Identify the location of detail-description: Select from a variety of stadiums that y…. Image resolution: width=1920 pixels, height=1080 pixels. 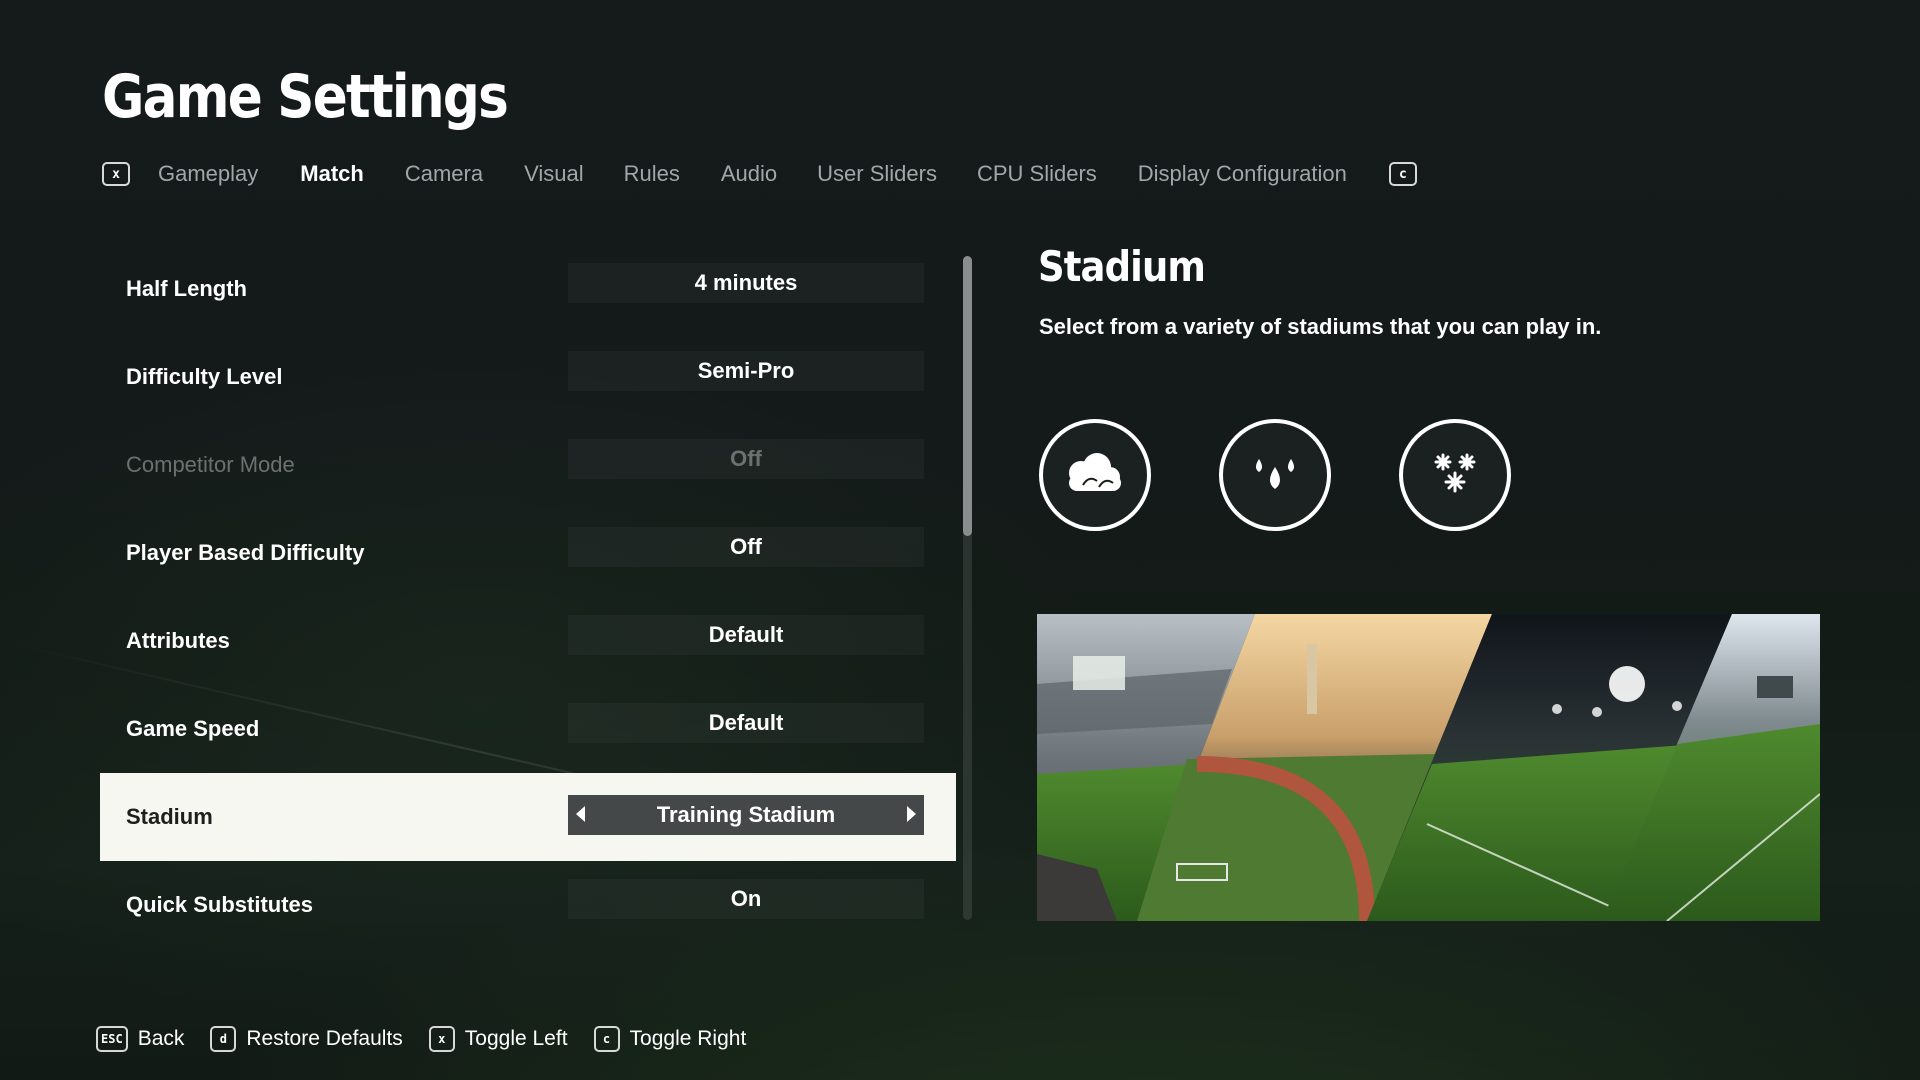
(1320, 326).